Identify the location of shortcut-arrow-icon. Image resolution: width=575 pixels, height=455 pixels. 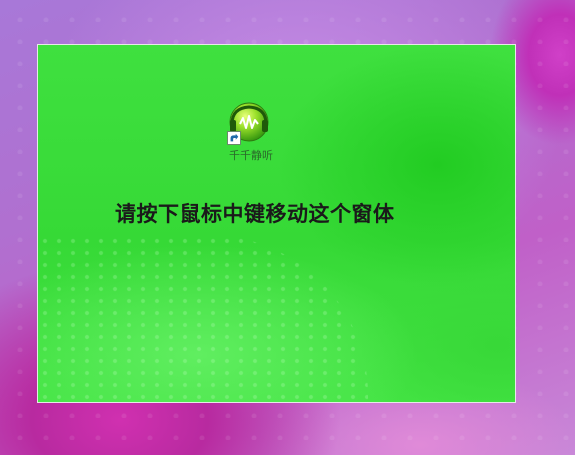
(234, 138).